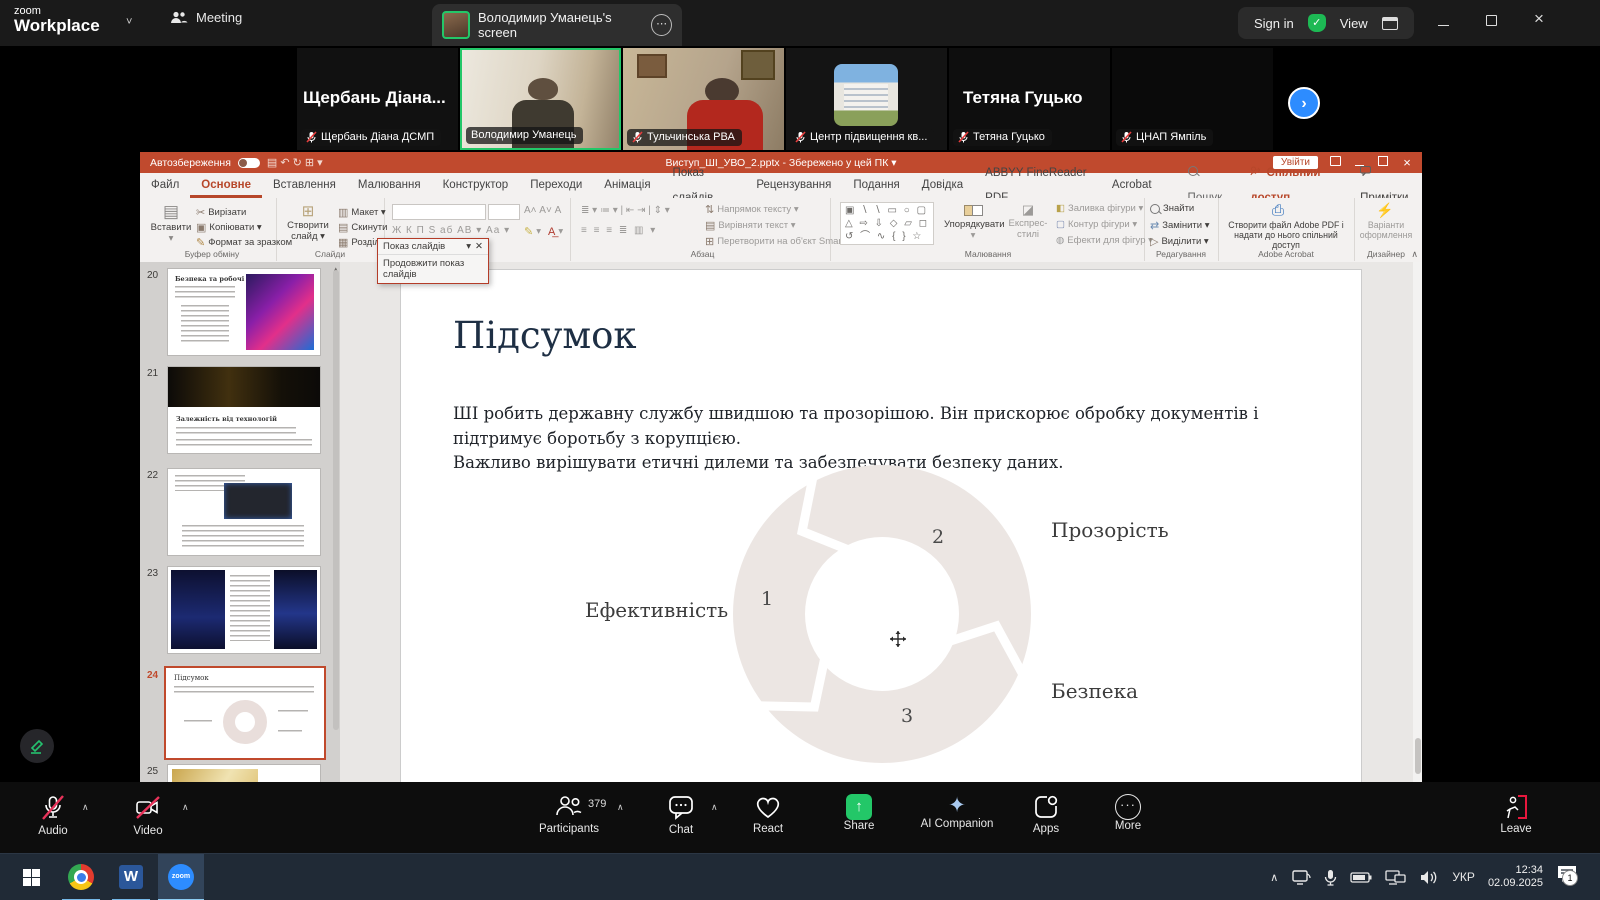 The image size is (1600, 900). I want to click on taskbar-word-button: W, so click(131, 877).